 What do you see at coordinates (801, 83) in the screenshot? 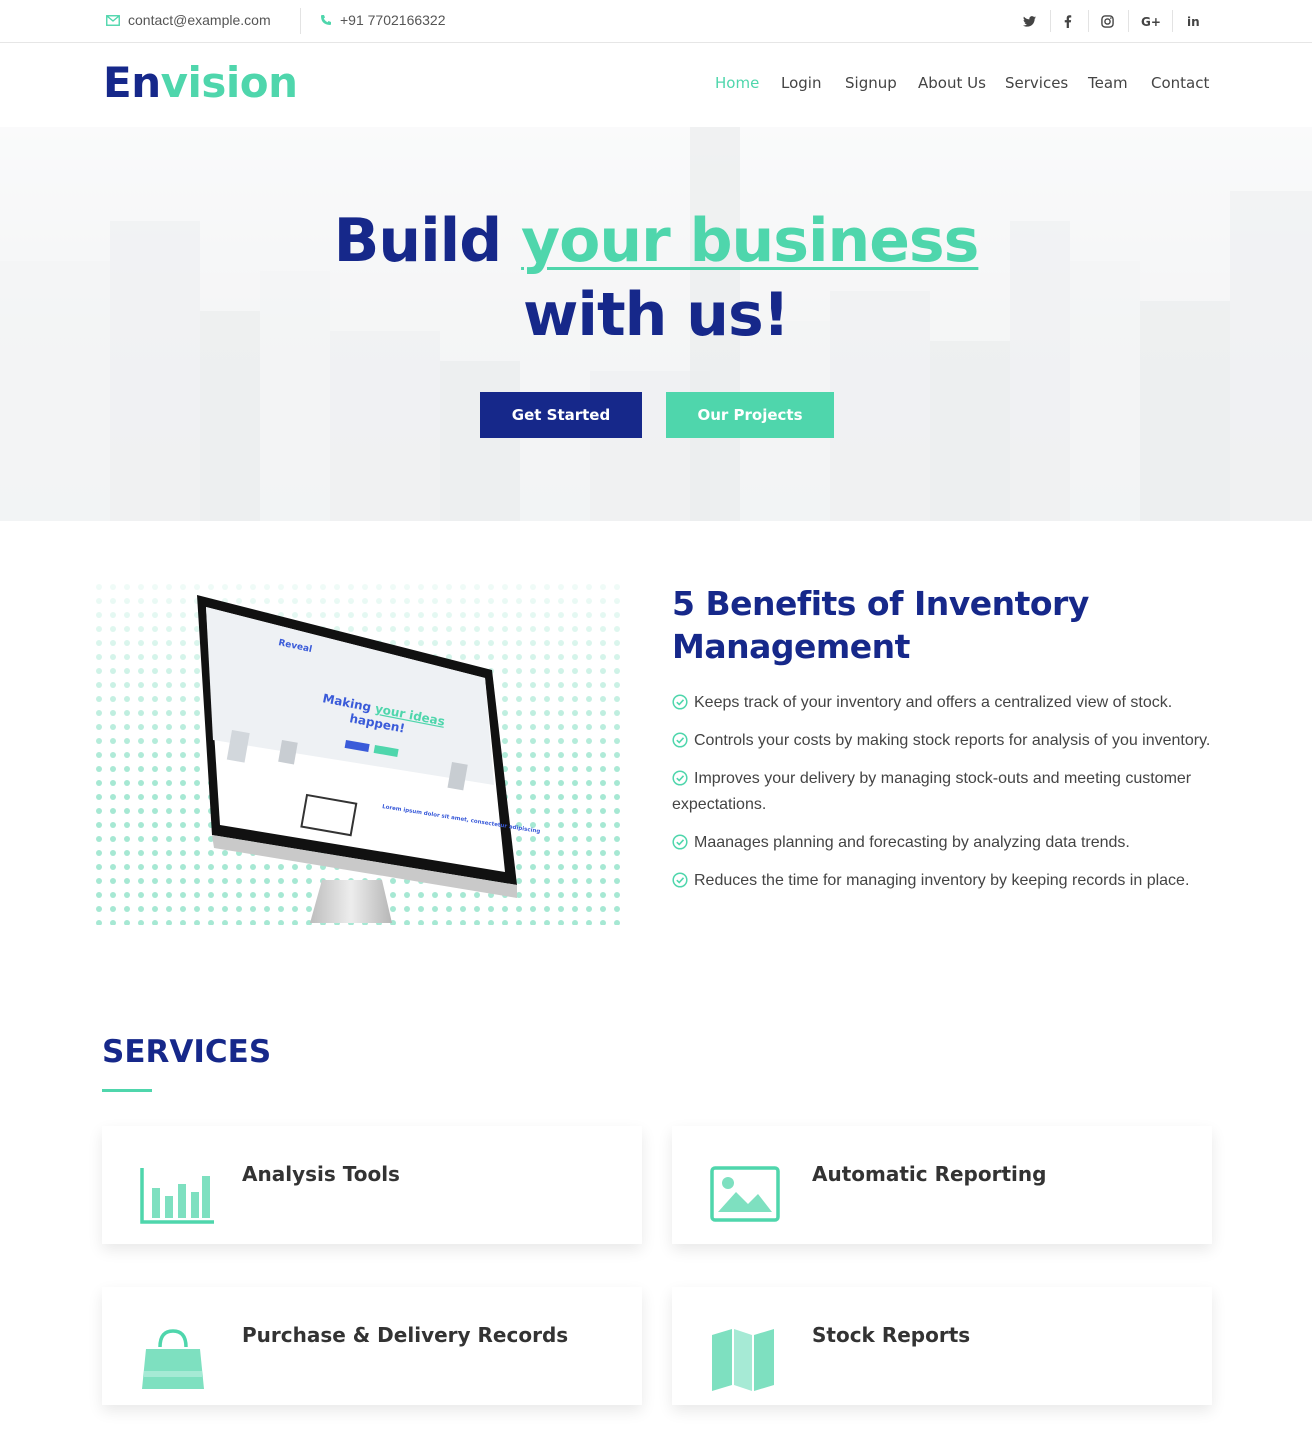
I see `nav-login: Login` at bounding box center [801, 83].